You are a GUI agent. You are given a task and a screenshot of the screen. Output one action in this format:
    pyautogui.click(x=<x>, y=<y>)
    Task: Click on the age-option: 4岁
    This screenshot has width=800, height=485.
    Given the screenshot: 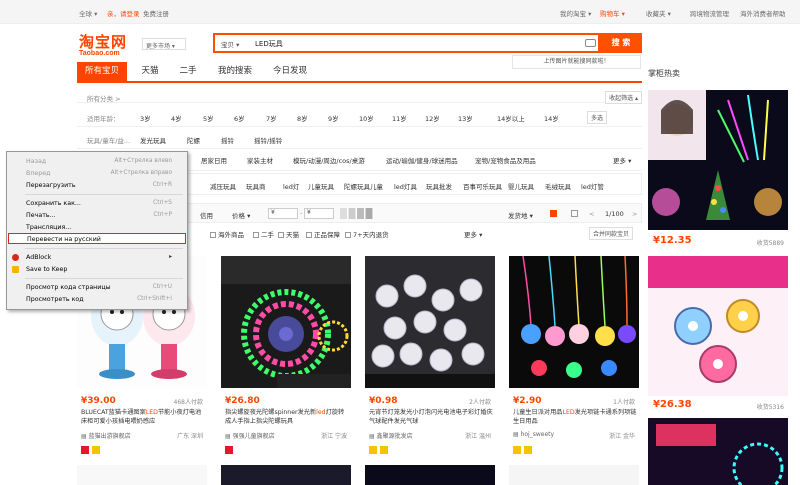 What is the action you would take?
    pyautogui.click(x=176, y=118)
    